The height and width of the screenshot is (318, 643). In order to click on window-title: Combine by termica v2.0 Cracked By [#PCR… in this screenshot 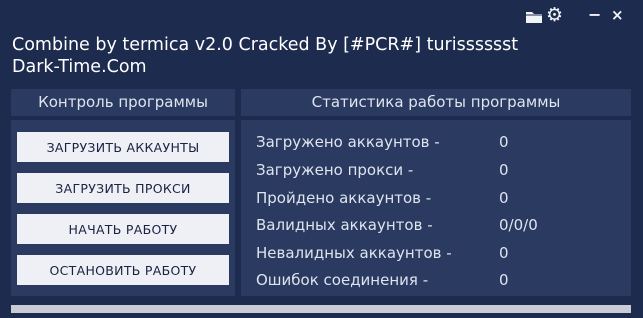, I will do `click(265, 45)`.